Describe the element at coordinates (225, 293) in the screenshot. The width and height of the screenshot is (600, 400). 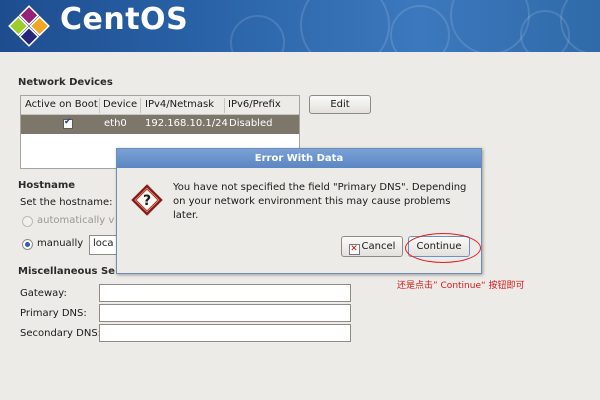
I see `gateway-field` at that location.